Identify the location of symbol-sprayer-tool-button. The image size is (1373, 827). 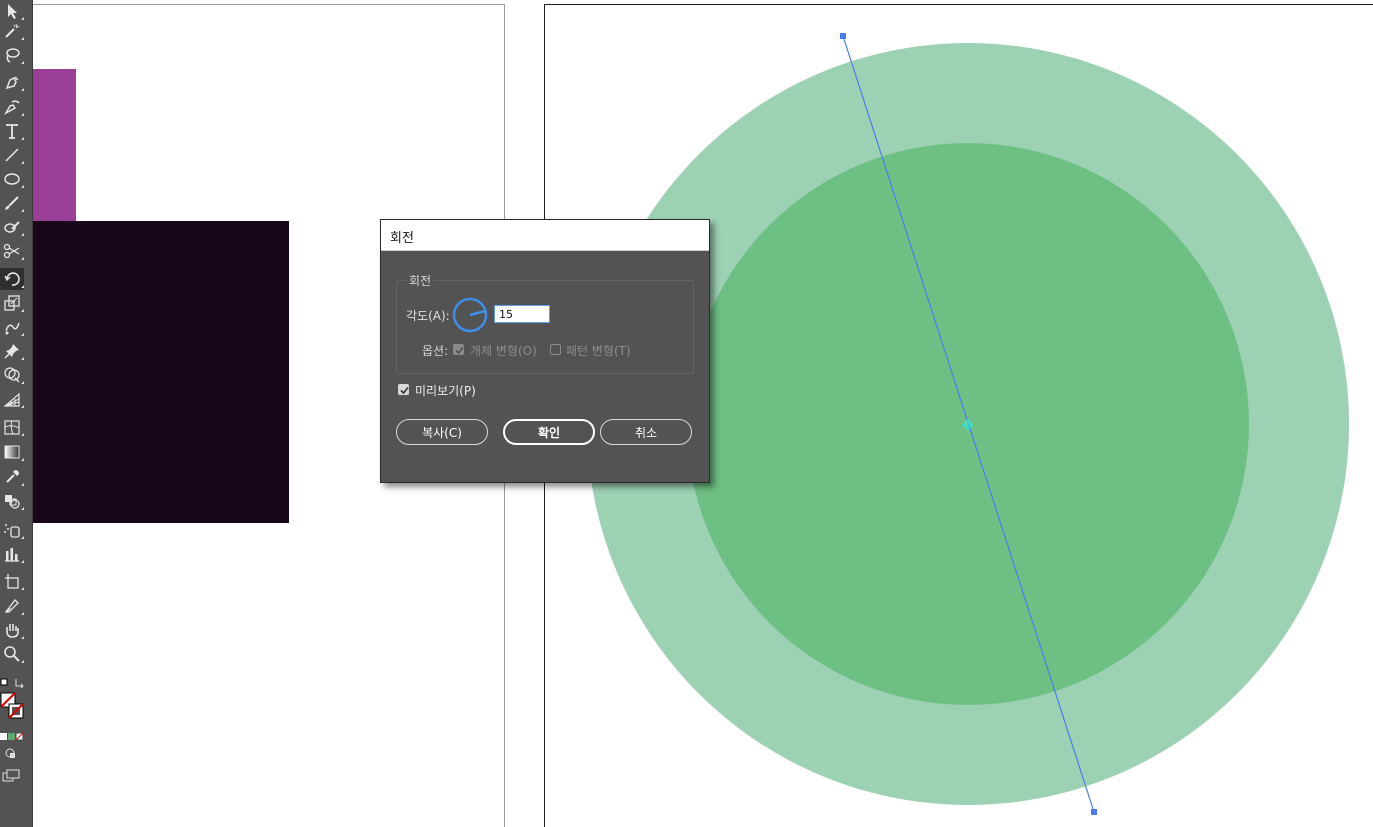
(12, 530).